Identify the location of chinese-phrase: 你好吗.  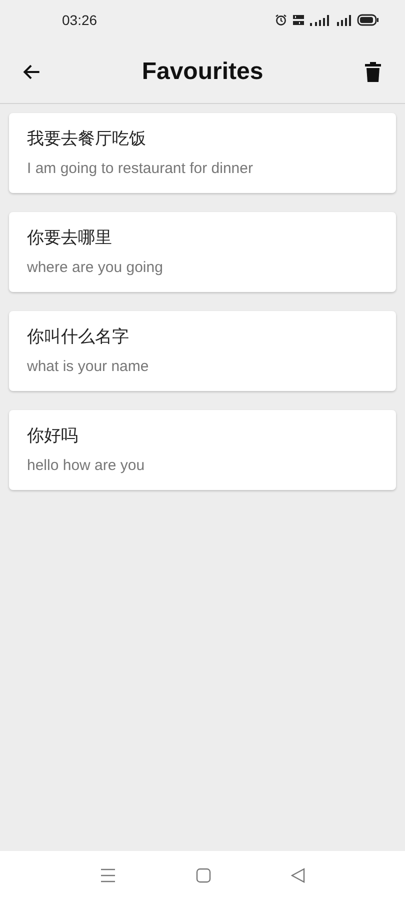
(53, 436).